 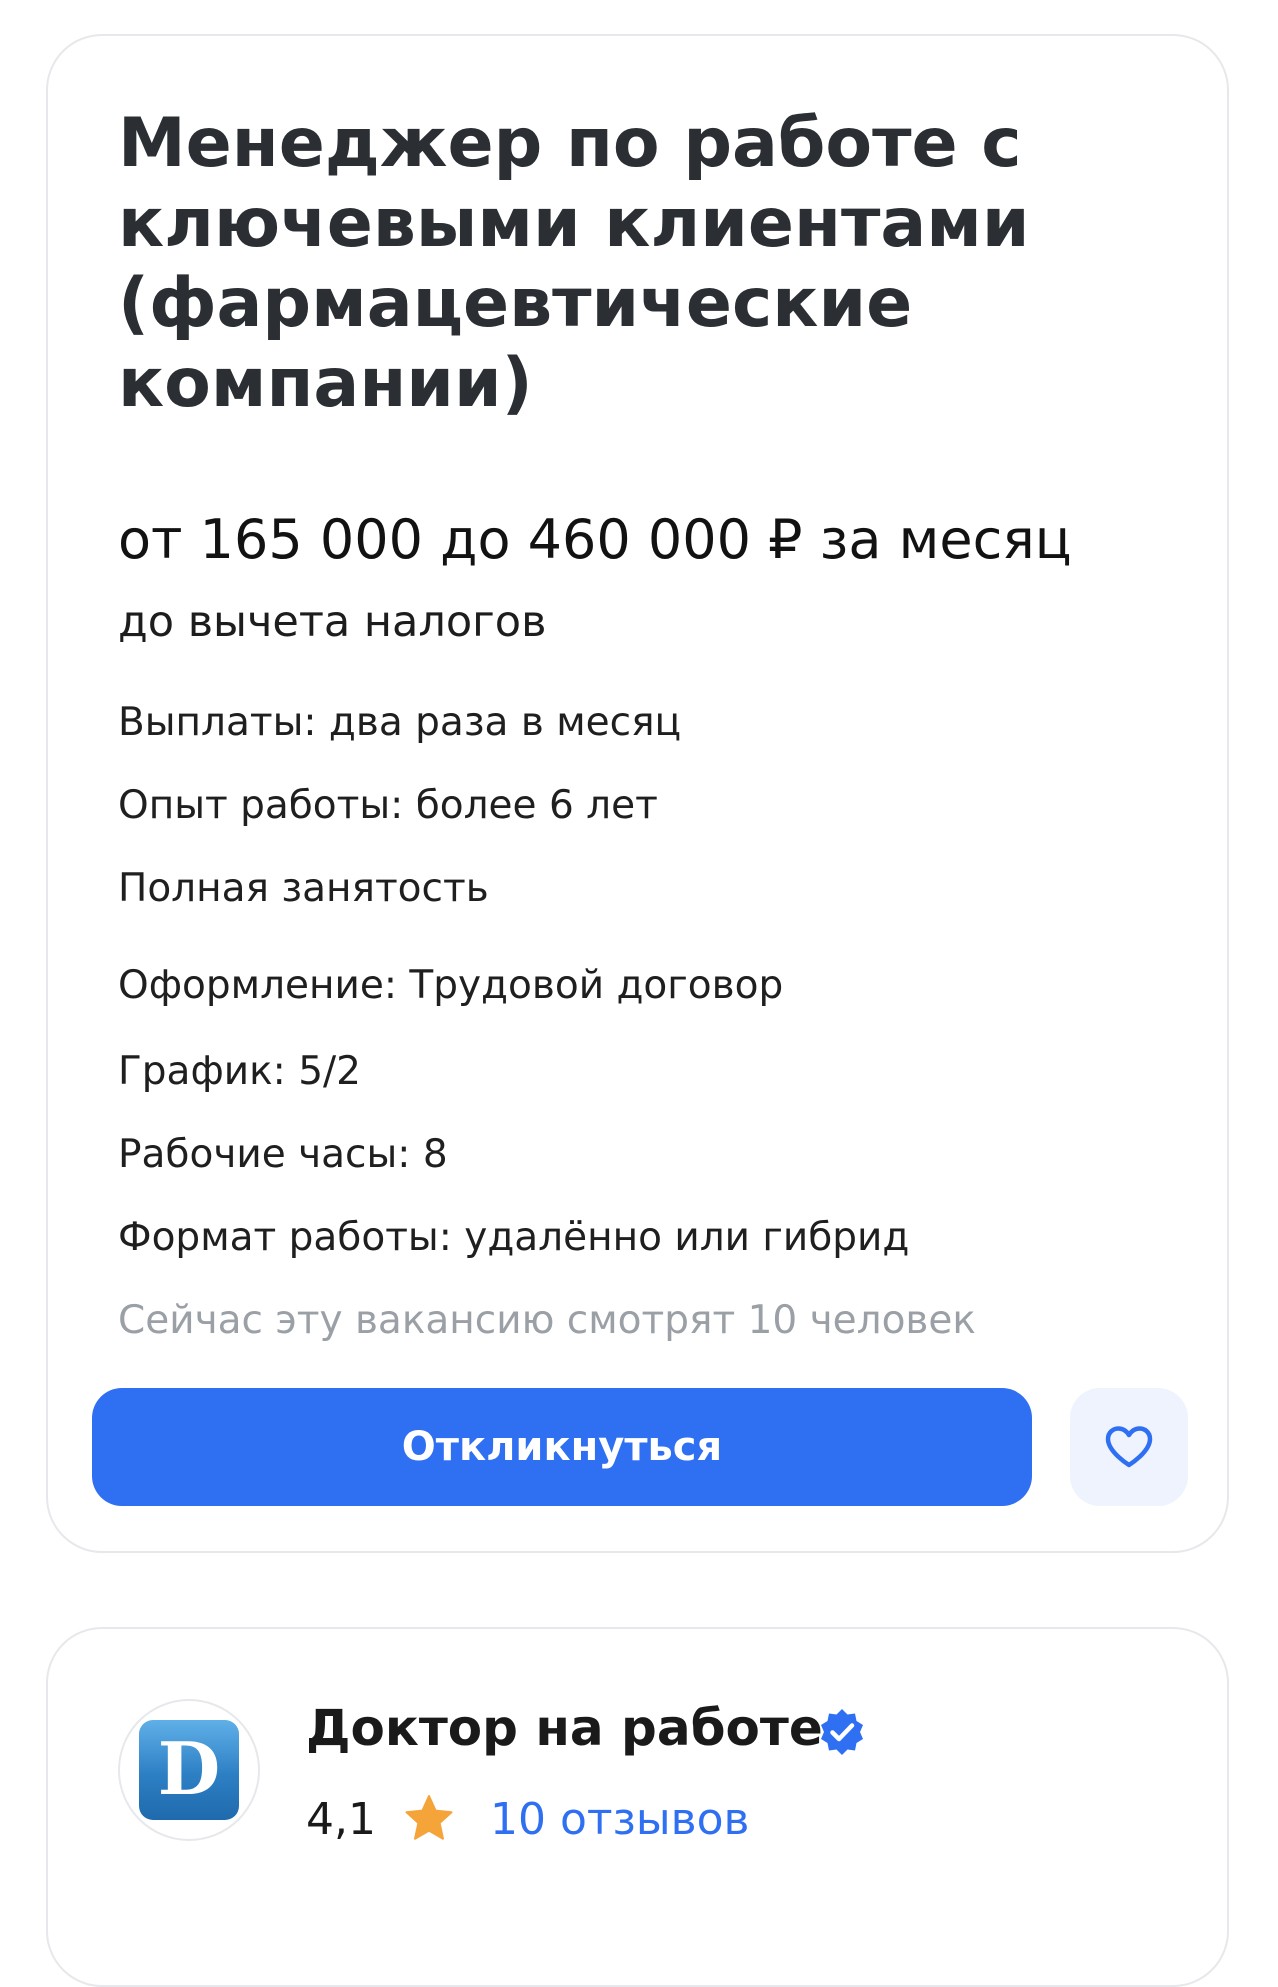 I want to click on experience-requirement: Опыт работы: более 6 лет, so click(x=388, y=805).